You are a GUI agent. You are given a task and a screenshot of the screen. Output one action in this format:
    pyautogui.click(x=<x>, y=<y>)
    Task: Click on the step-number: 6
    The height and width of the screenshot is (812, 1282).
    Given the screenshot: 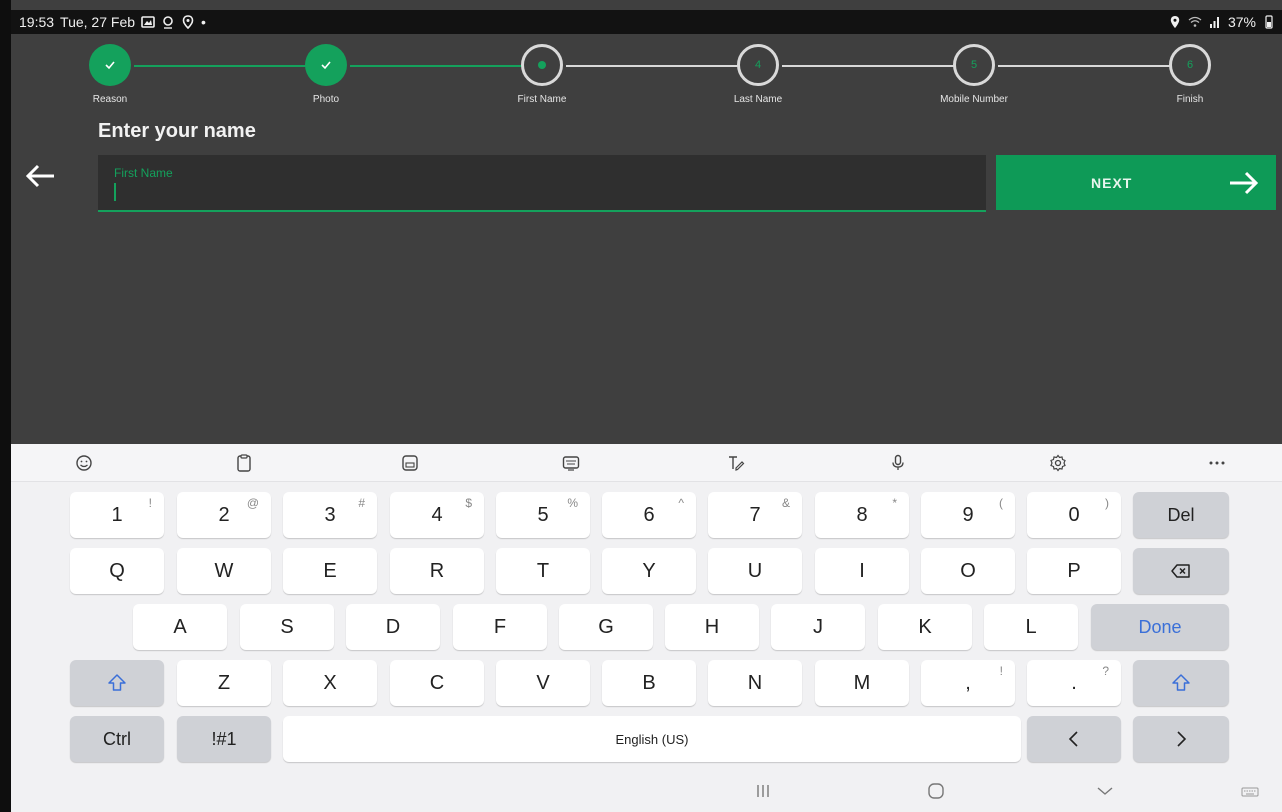 What is the action you would take?
    pyautogui.click(x=1190, y=65)
    